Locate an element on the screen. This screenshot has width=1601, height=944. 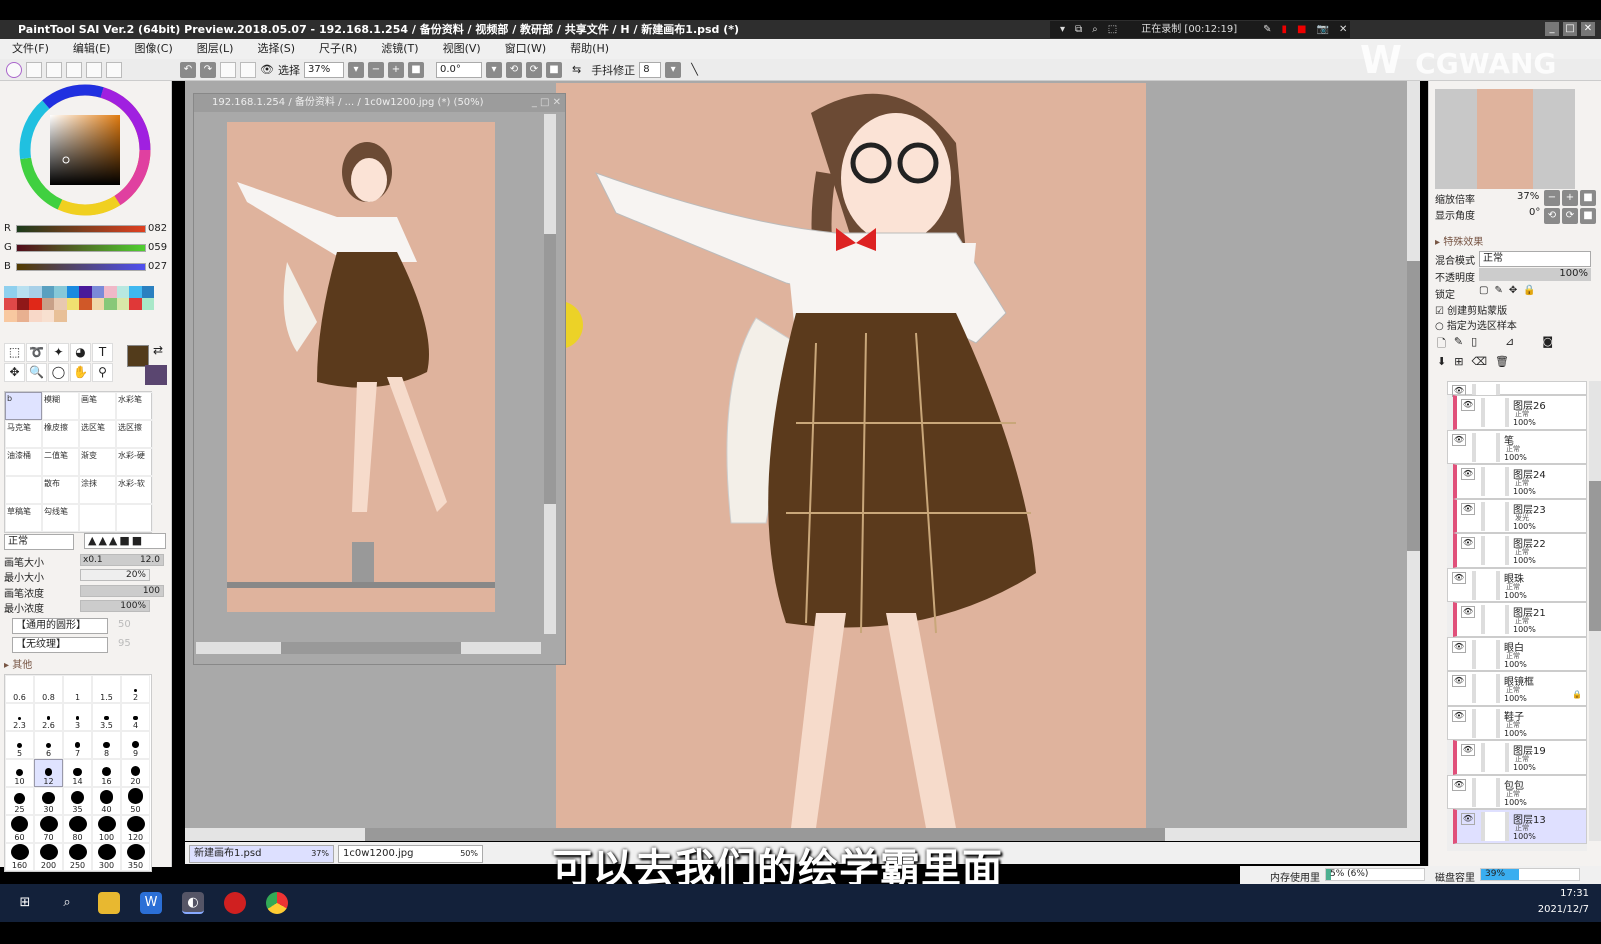
brush-size-option: 200 is located at coordinates (48, 857).